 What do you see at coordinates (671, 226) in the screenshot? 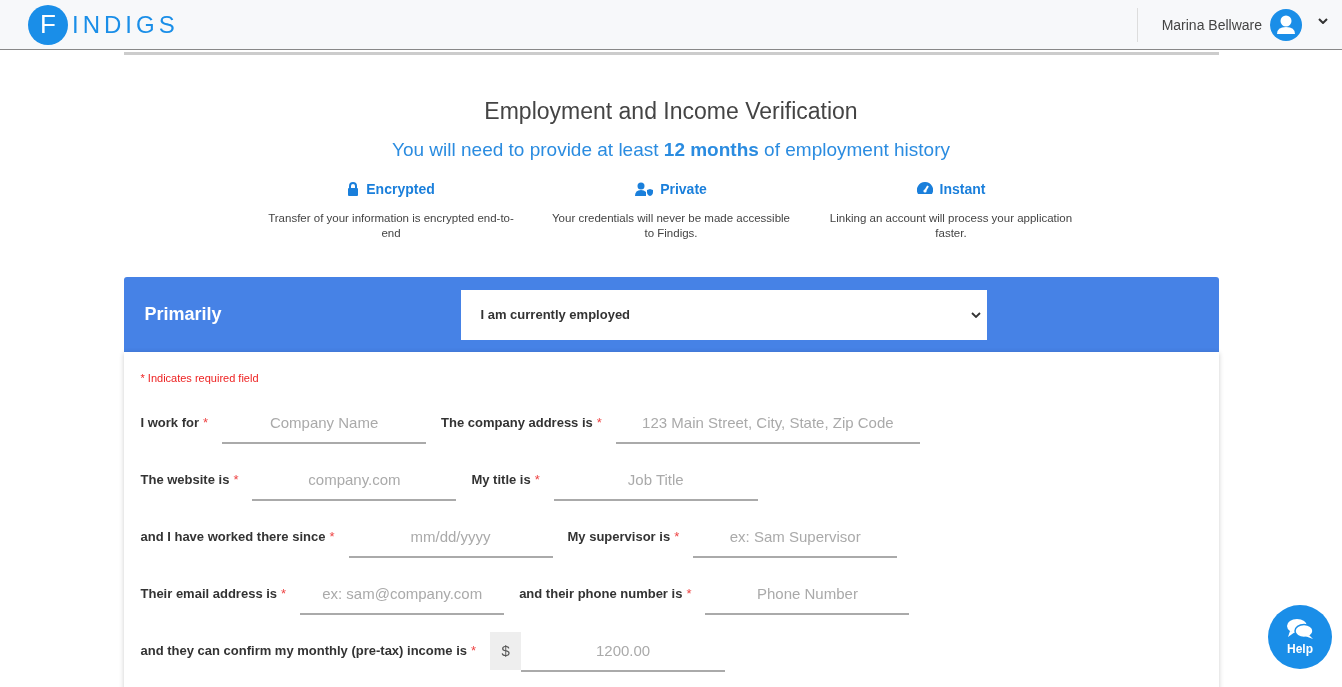
I see `feature-description: Your credentials will never be made accessible to Findigs.` at bounding box center [671, 226].